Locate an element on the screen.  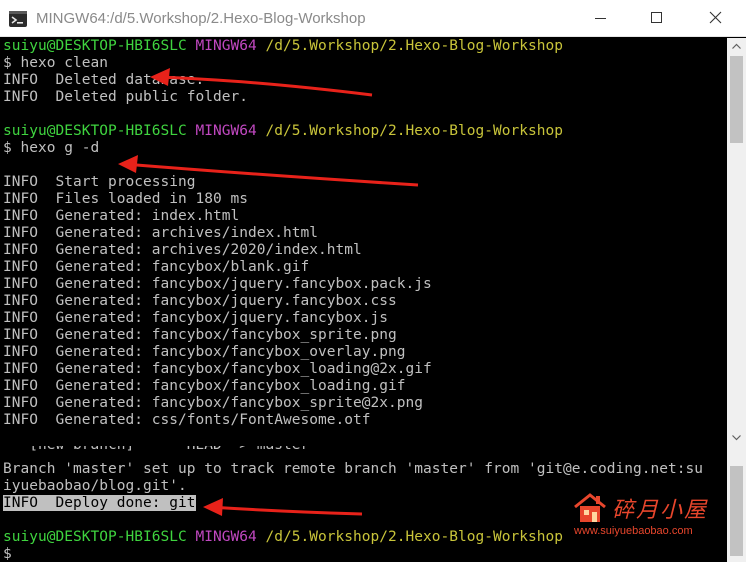
watermark-url: www.suiyuebaobao.com is located at coordinates (633, 531).